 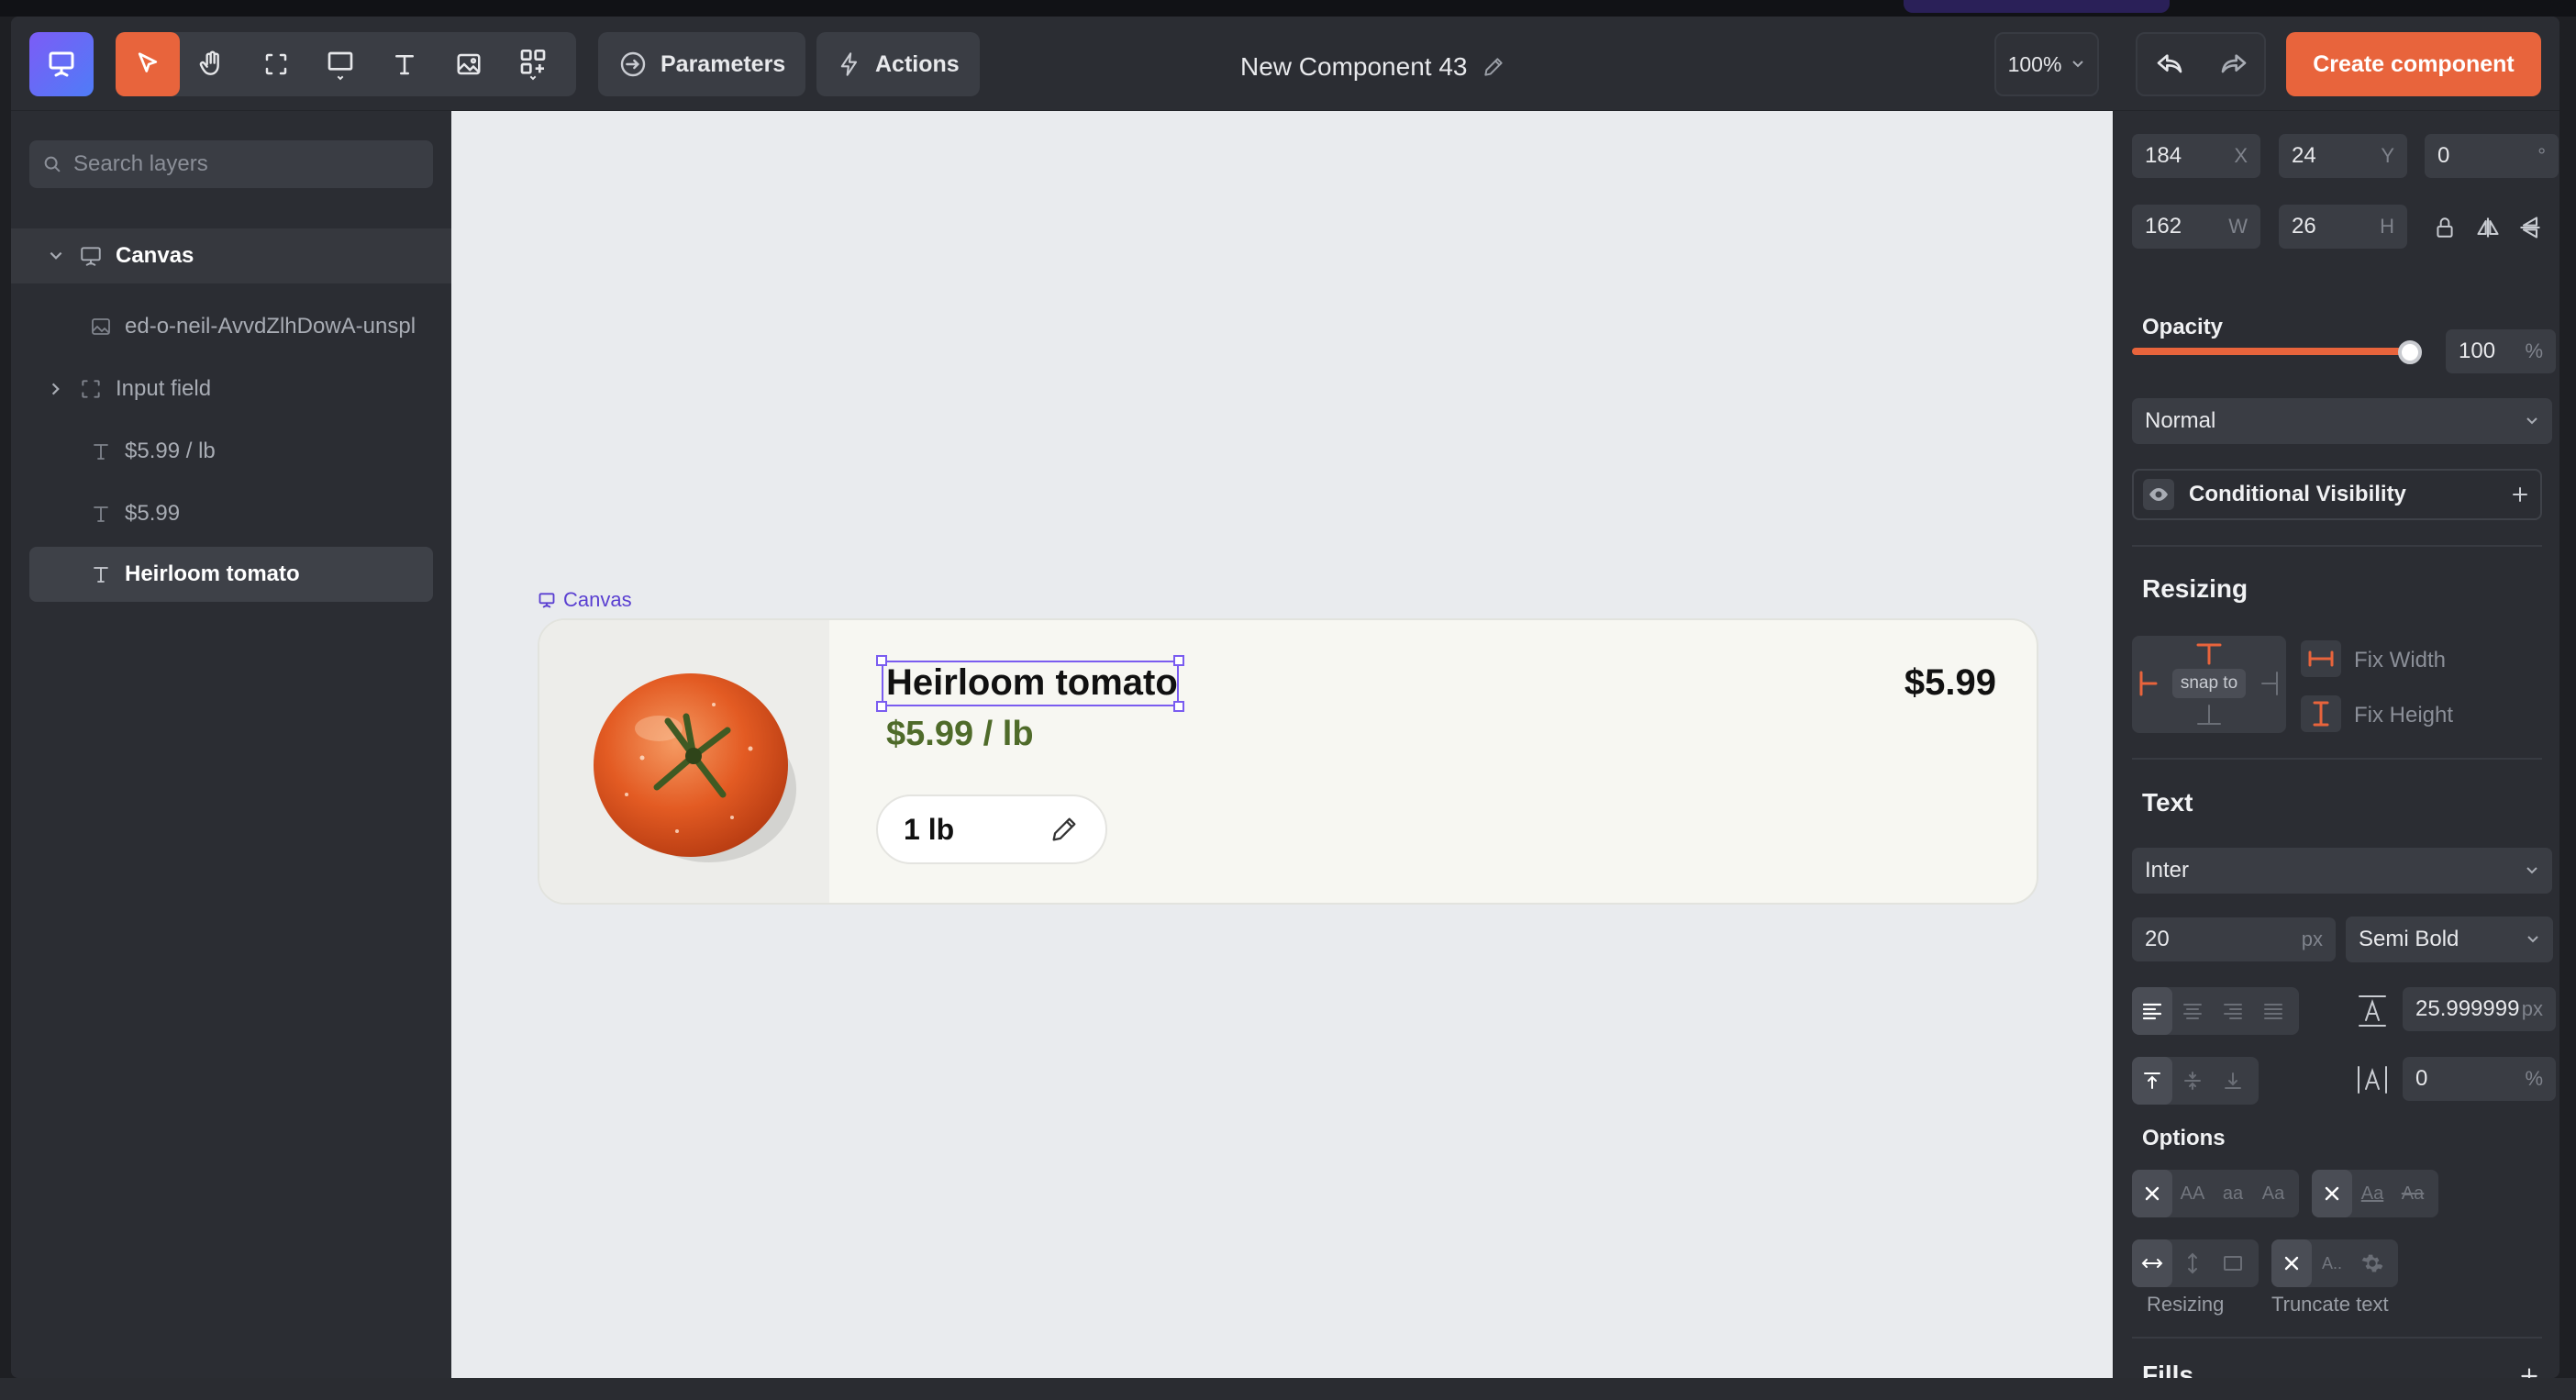 I want to click on redo-button, so click(x=2234, y=64).